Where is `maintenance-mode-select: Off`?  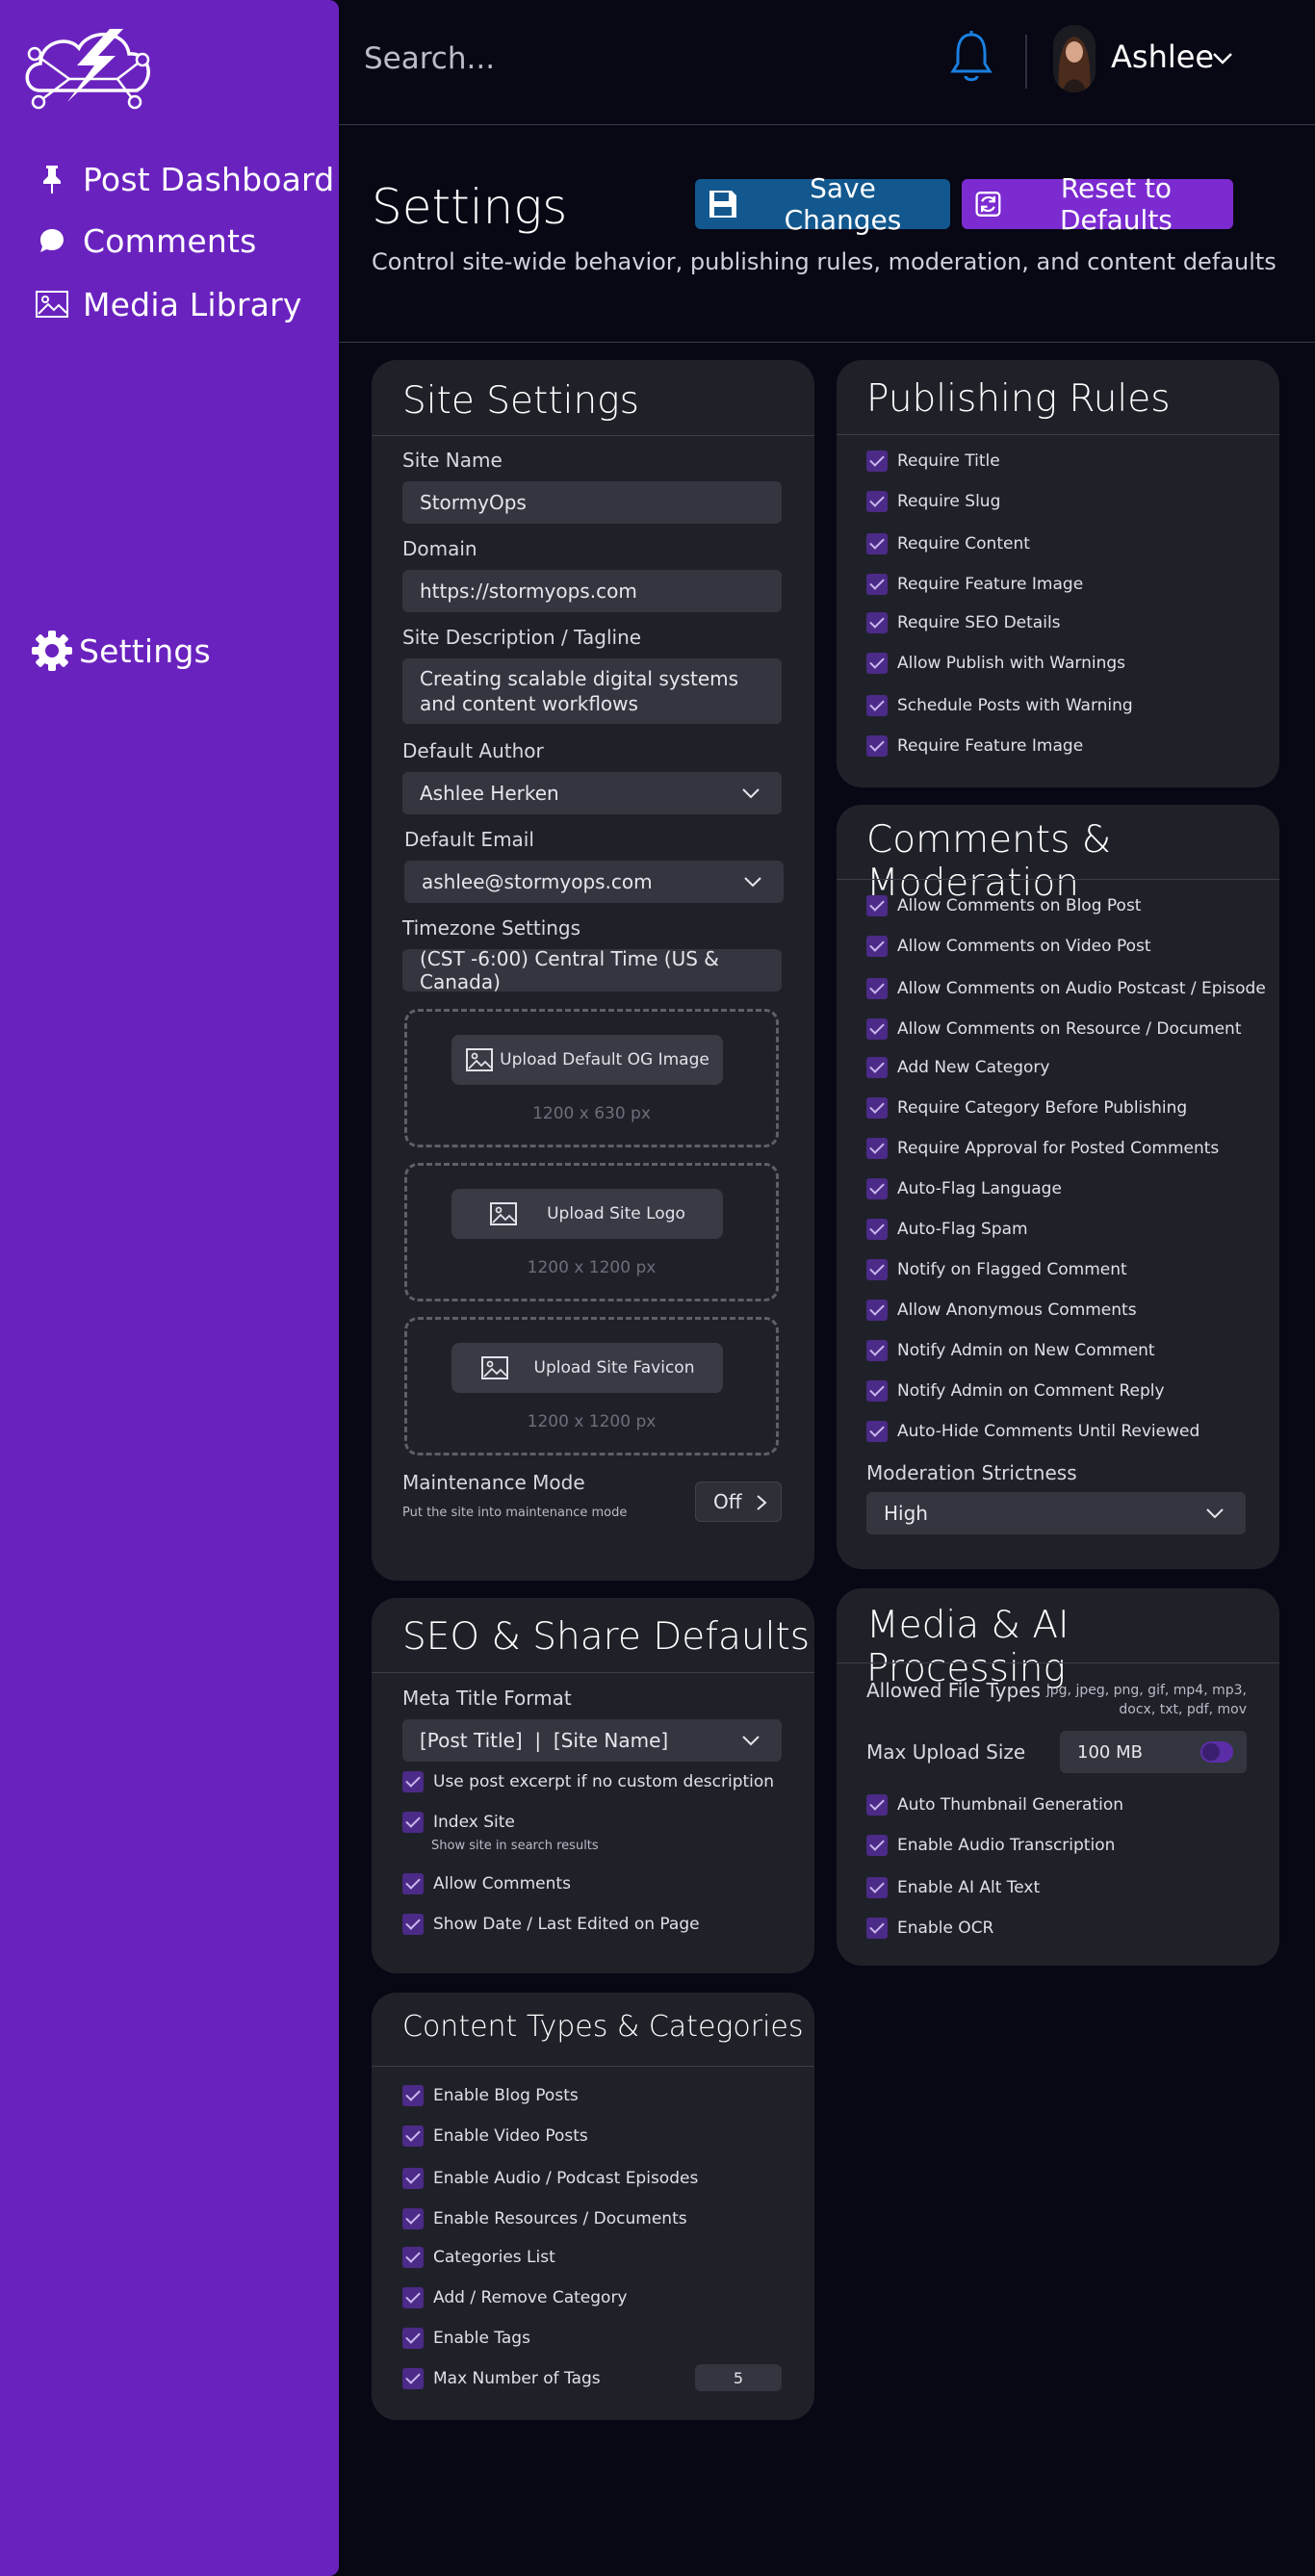
maintenance-mode-select: Off is located at coordinates (739, 1502).